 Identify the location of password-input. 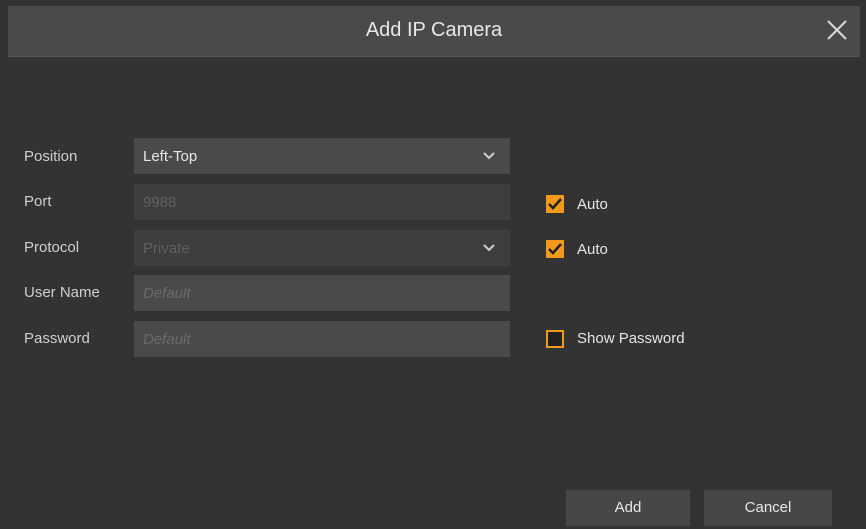
(322, 339).